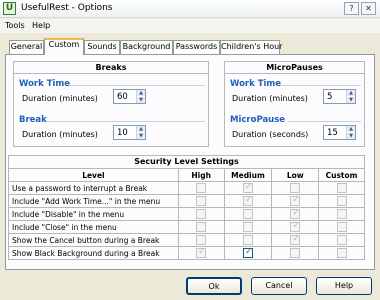 The width and height of the screenshot is (380, 300). Describe the element at coordinates (129, 132) in the screenshot. I see `break-duration-stepper: 10 ▲ ▼` at that location.